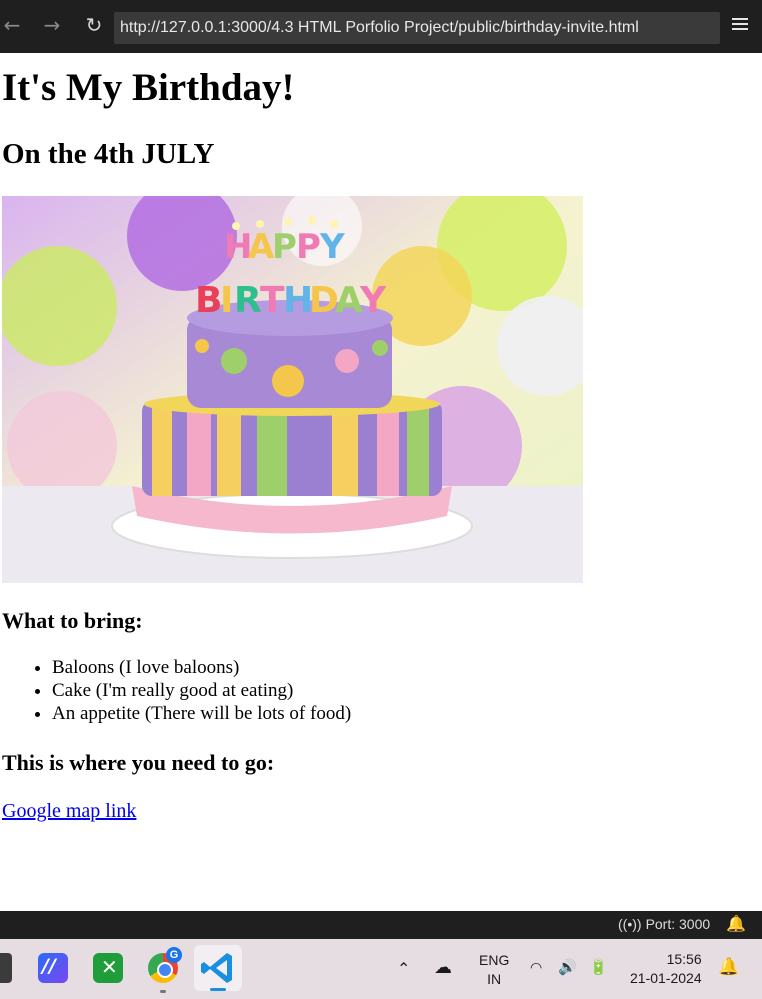  What do you see at coordinates (567, 967) in the screenshot?
I see `speaker-icon: 🔊` at bounding box center [567, 967].